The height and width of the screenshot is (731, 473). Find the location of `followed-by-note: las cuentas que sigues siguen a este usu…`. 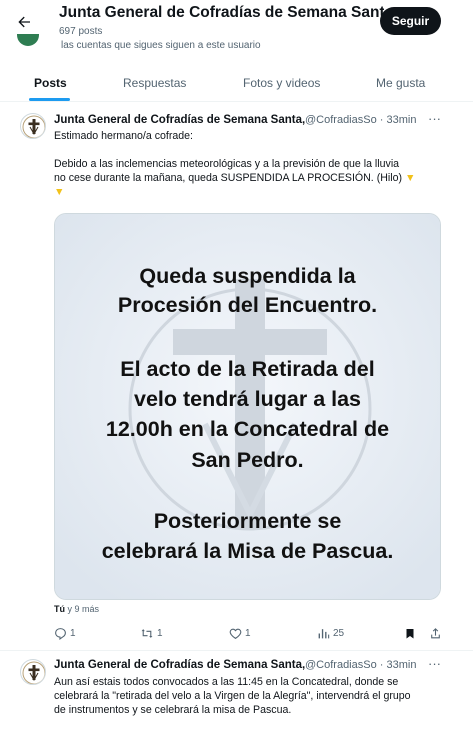

followed-by-note: las cuentas que sigues siguen a este usu… is located at coordinates (161, 45).